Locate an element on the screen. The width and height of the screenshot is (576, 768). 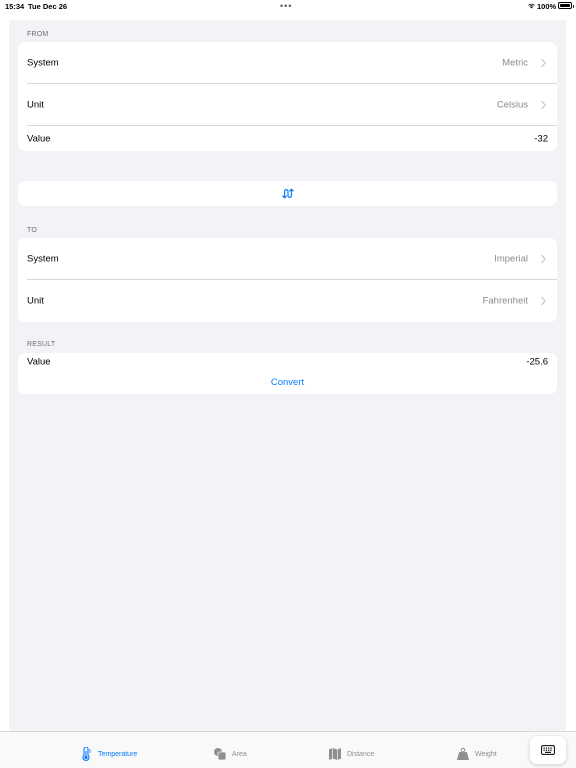
result-value-row: Value -25.6 is located at coordinates (292, 362).